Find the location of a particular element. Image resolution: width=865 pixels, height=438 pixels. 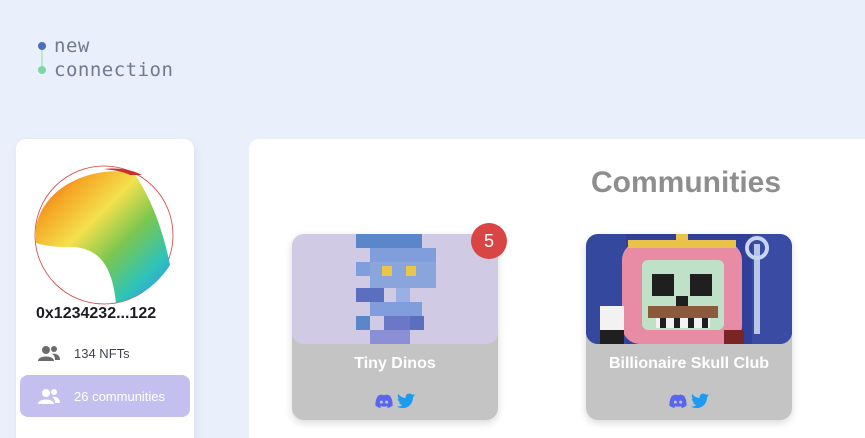

logo-dot-blue is located at coordinates (42, 46).